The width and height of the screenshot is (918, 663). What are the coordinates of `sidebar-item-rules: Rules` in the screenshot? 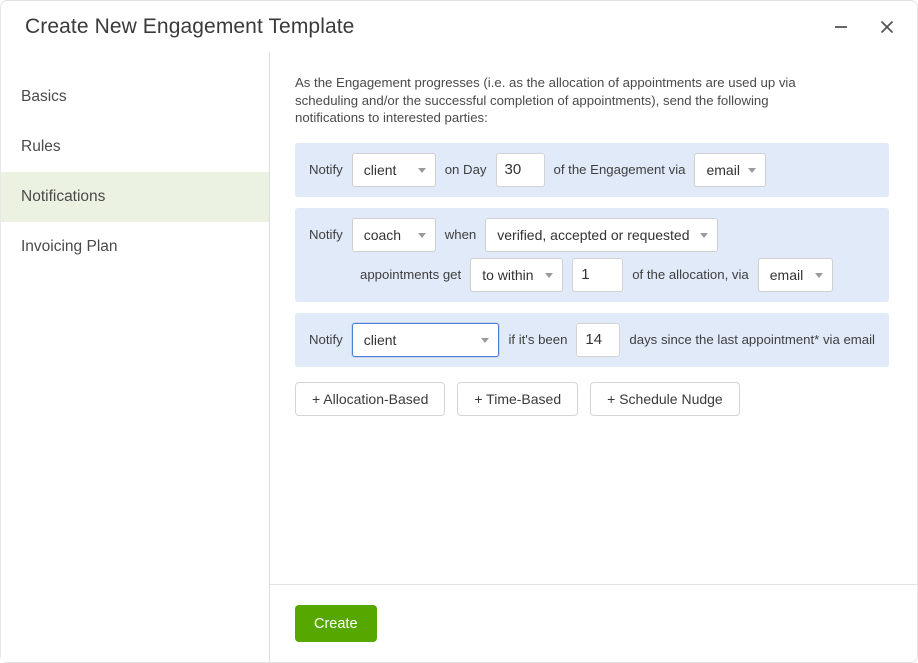 It's located at (135, 147).